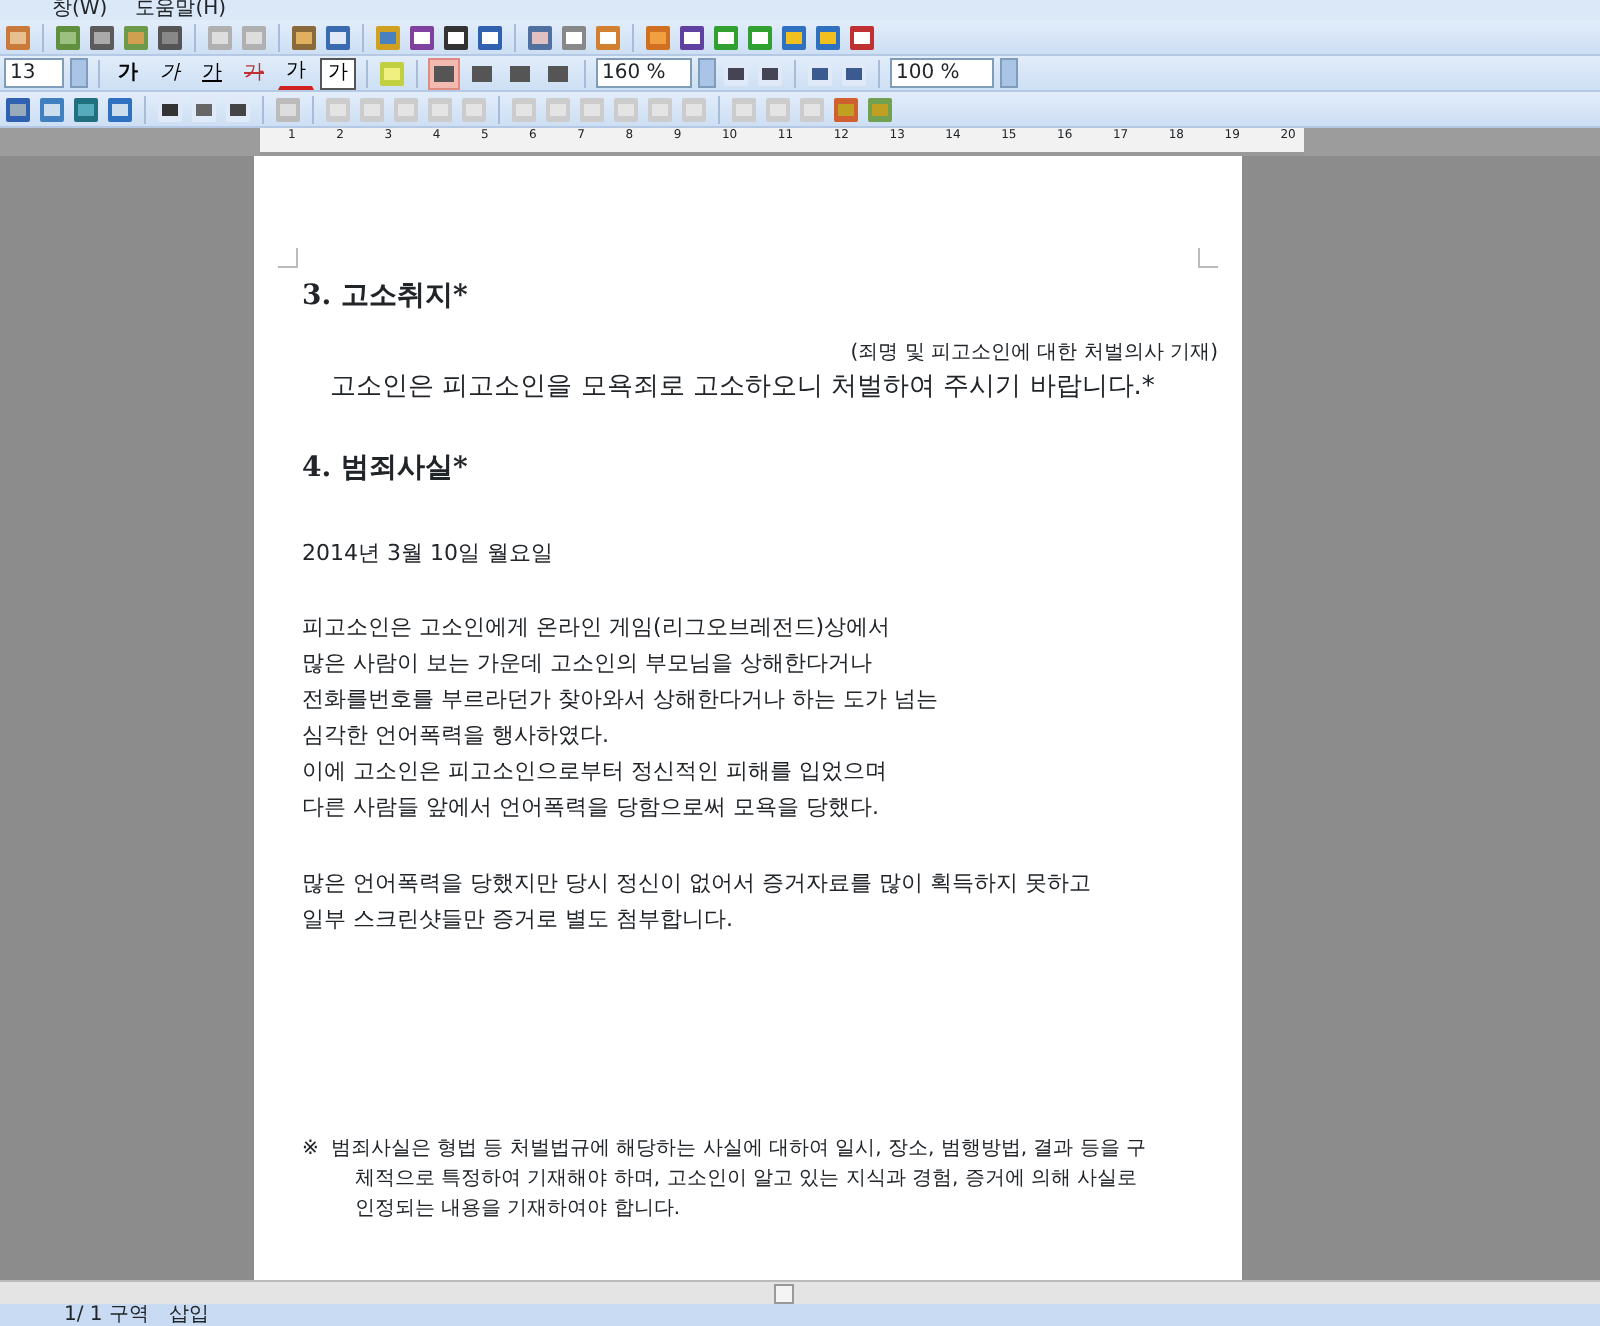 The image size is (1600, 1326). Describe the element at coordinates (597, 628) in the screenshot. I see `paragraph-line: 피고소인은 고소인에게 온라인 게임(리그오브레전드)상에서` at that location.